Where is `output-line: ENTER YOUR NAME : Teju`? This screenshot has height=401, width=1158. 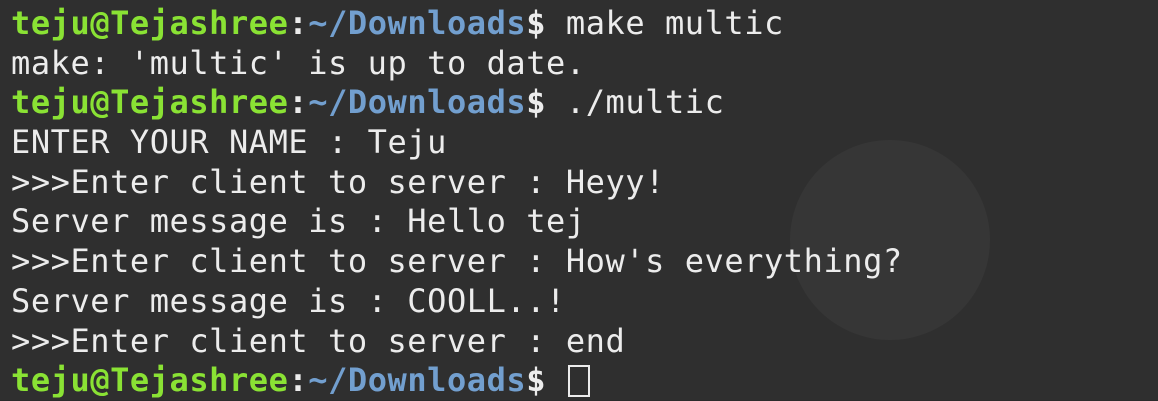 output-line: ENTER YOUR NAME : Teju is located at coordinates (229, 142).